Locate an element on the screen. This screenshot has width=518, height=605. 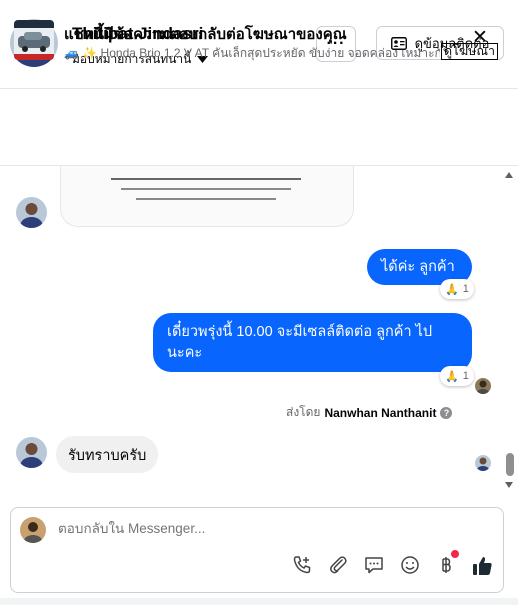
chat-bubble-icon is located at coordinates (374, 565).